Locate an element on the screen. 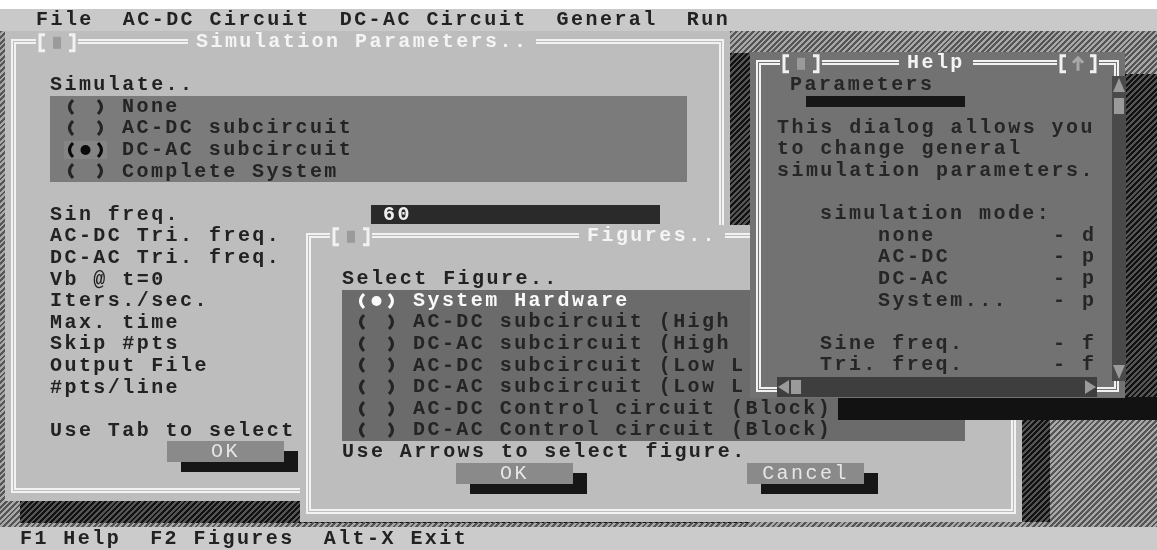 The image size is (1157, 550). field-label: AC-DC Tri. freq. is located at coordinates (166, 236).